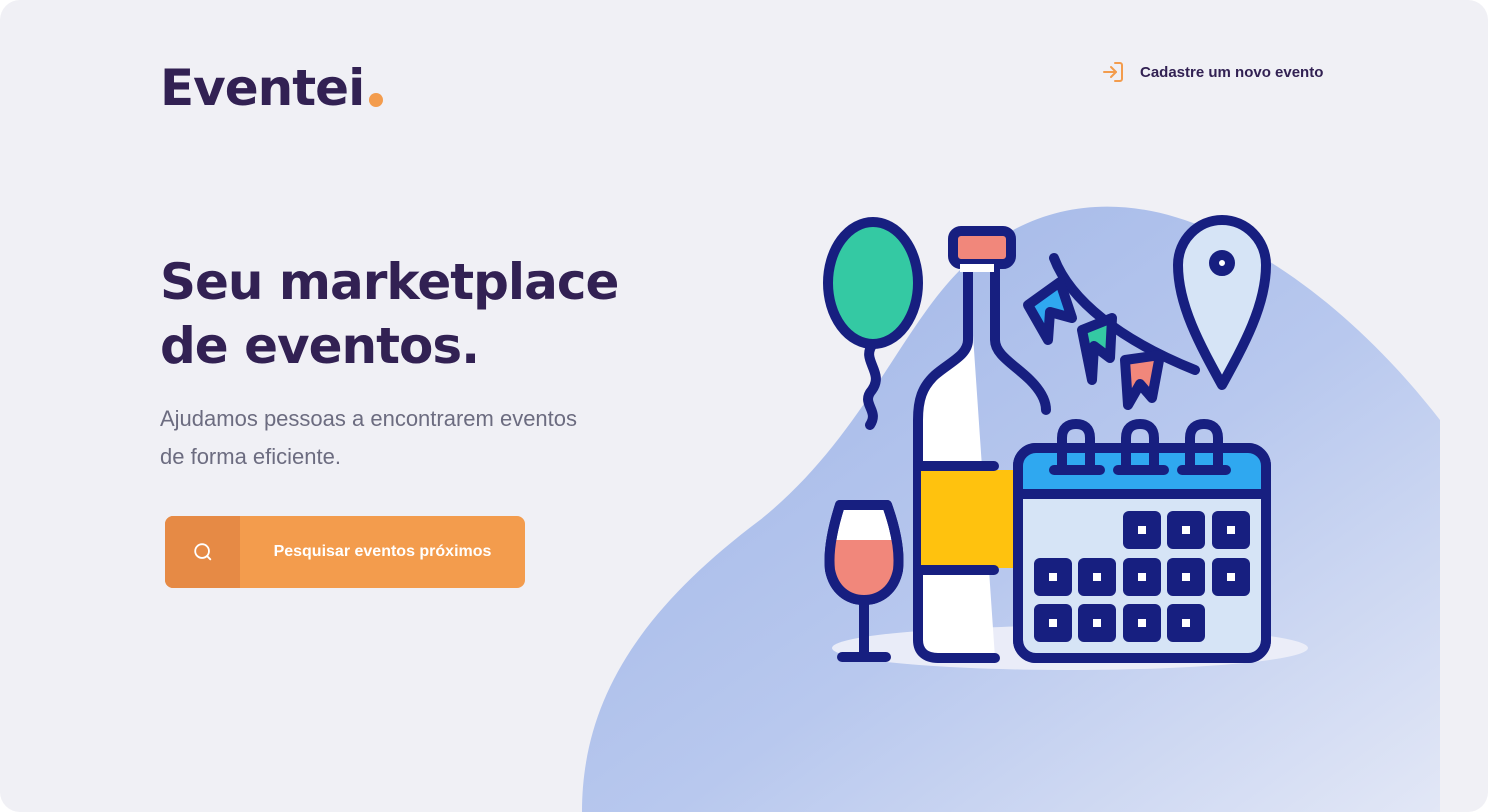  What do you see at coordinates (873, 323) in the screenshot?
I see `balloon-icon` at bounding box center [873, 323].